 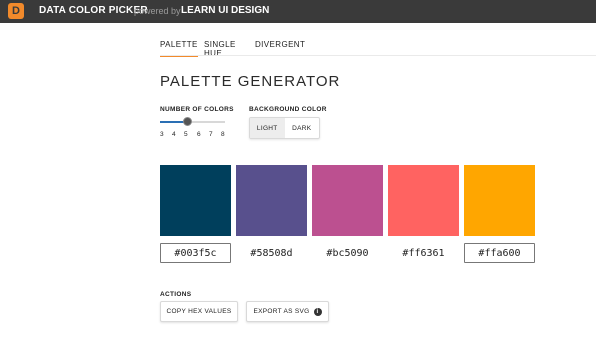 I want to click on tab-single-hue: SINGLE HUE, so click(x=220, y=52).